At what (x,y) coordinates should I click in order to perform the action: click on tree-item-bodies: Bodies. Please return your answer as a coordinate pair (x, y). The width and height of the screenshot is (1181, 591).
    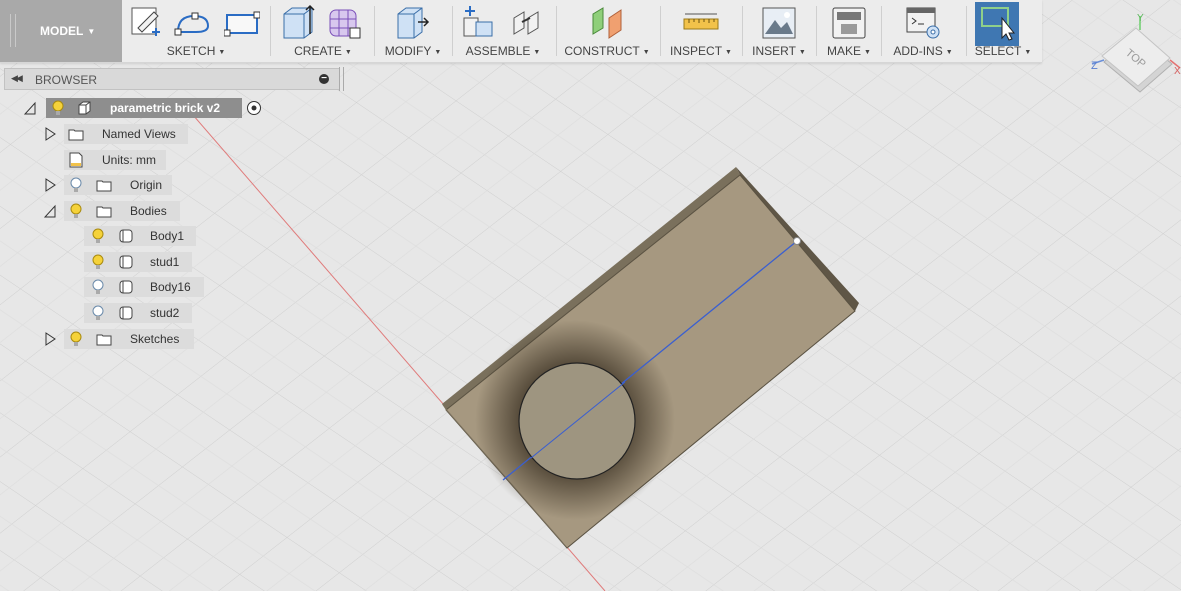
    Looking at the image, I should click on (112, 211).